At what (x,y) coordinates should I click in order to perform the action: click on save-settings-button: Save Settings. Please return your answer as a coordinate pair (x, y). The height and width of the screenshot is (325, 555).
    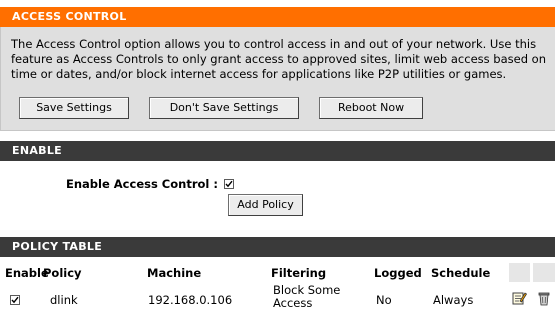
    Looking at the image, I should click on (74, 108).